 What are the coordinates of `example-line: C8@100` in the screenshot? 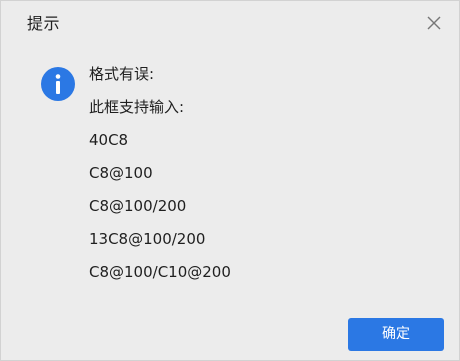 It's located at (121, 173).